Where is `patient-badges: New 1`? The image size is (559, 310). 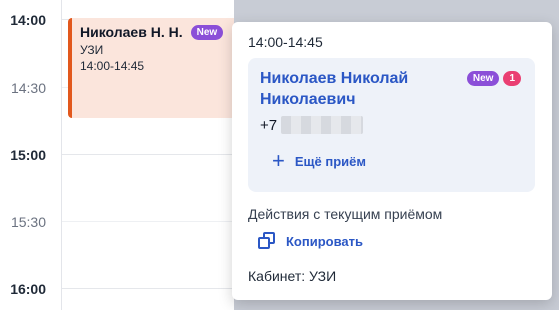
patient-badges: New 1 is located at coordinates (493, 78).